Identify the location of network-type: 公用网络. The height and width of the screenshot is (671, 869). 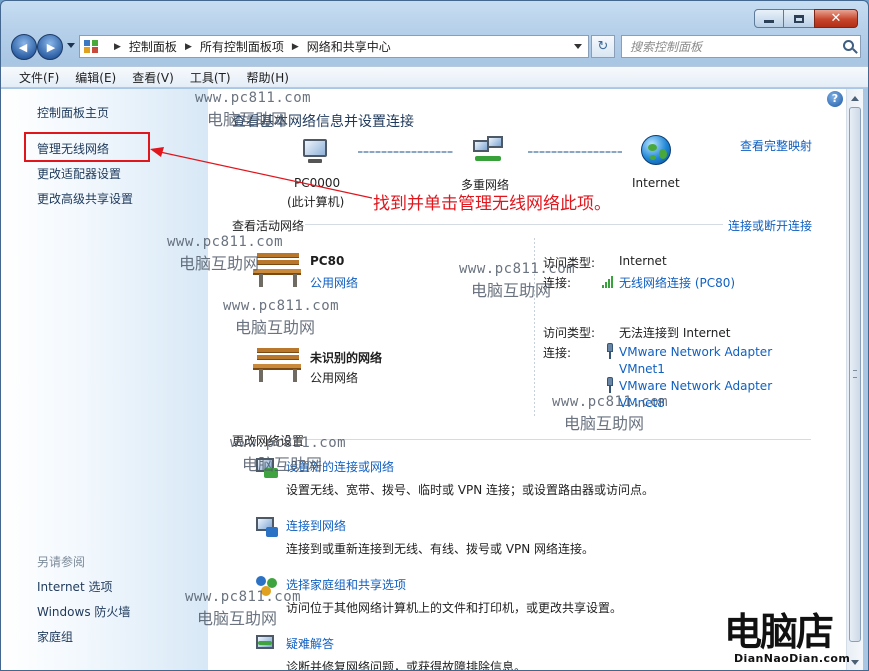
(334, 378).